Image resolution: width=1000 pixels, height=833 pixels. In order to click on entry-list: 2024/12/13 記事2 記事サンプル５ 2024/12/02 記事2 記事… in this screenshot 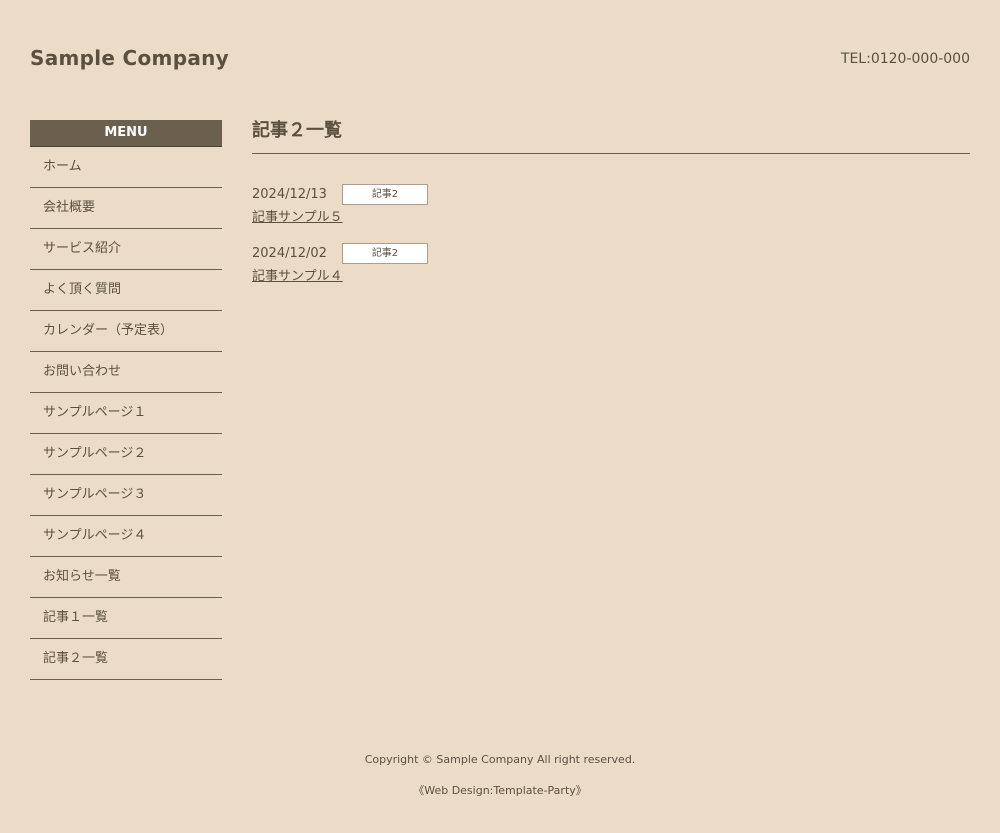, I will do `click(611, 242)`.